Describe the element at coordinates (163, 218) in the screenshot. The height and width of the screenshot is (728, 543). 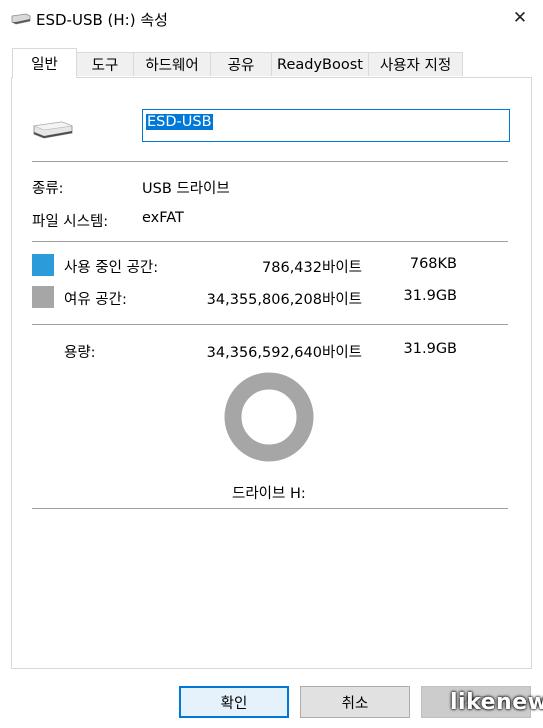
I see `filesystem-value: exFAT` at that location.